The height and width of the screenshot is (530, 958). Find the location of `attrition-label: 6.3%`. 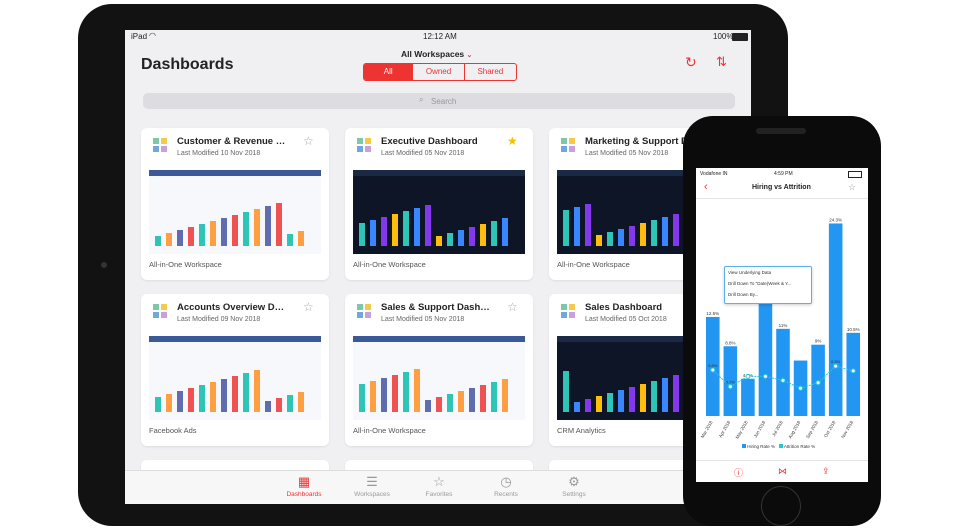

attrition-label: 6.3% is located at coordinates (836, 361).